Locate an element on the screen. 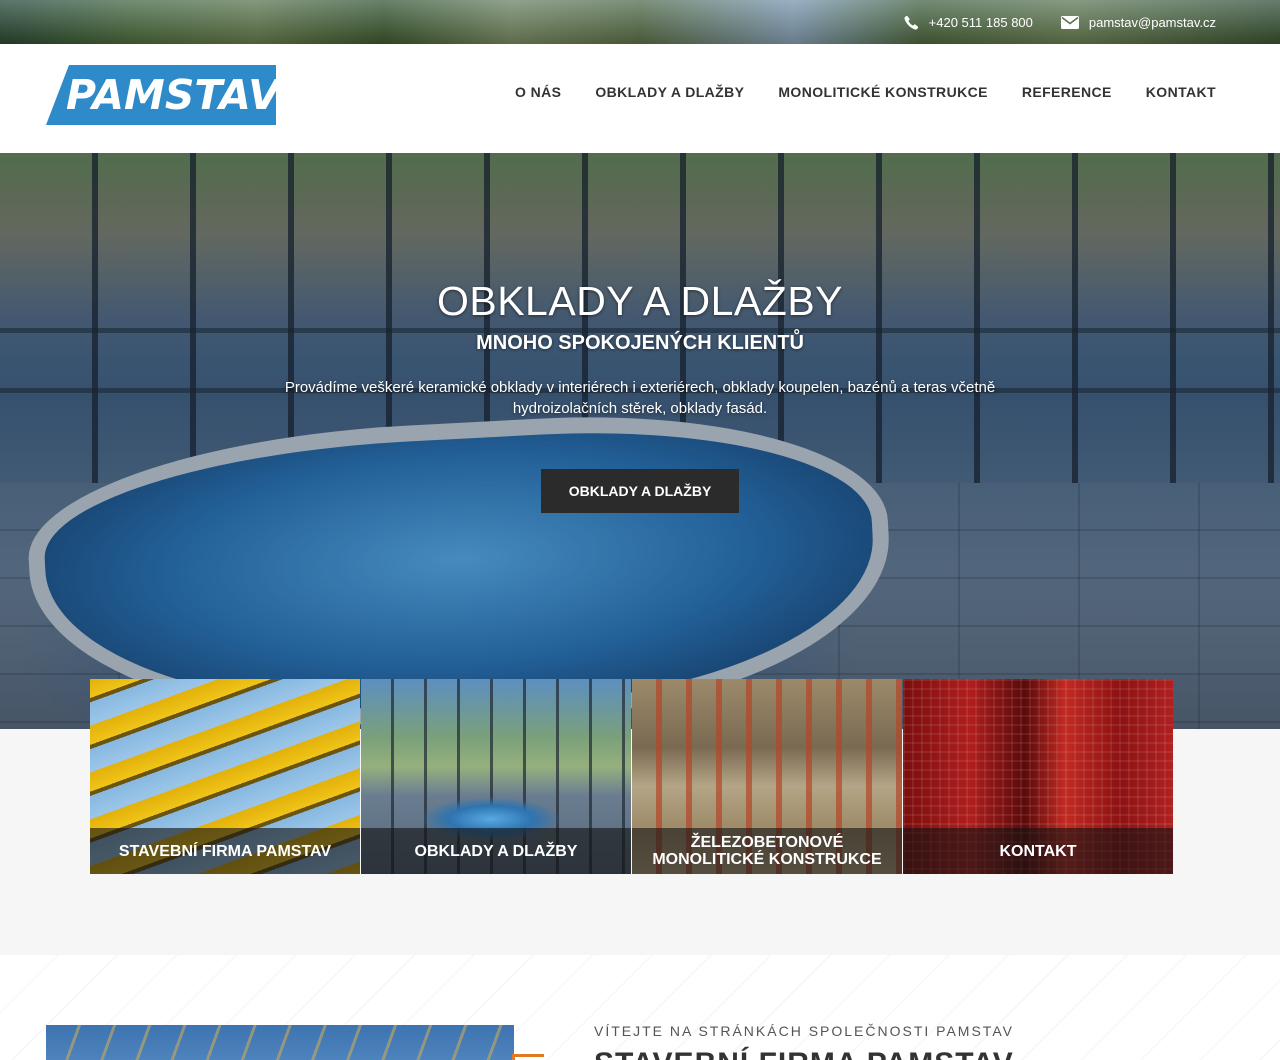 This screenshot has width=1280, height=1060. tile-stavebni-firma: STAVEBNÍ FIRMA PAMSTAV is located at coordinates (225, 776).